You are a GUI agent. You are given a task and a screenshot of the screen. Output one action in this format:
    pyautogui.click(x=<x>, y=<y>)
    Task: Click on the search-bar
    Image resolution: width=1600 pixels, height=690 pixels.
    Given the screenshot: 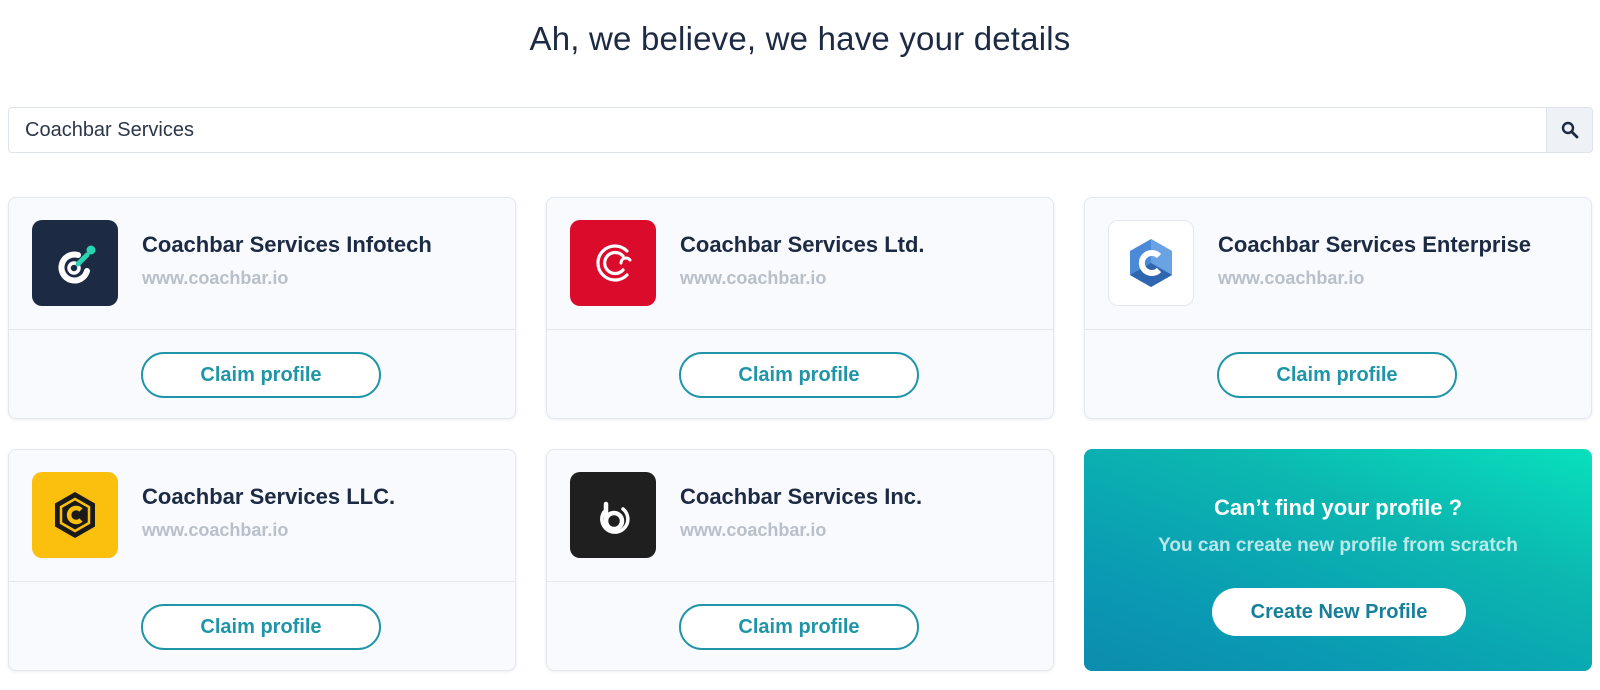 What is the action you would take?
    pyautogui.click(x=800, y=130)
    